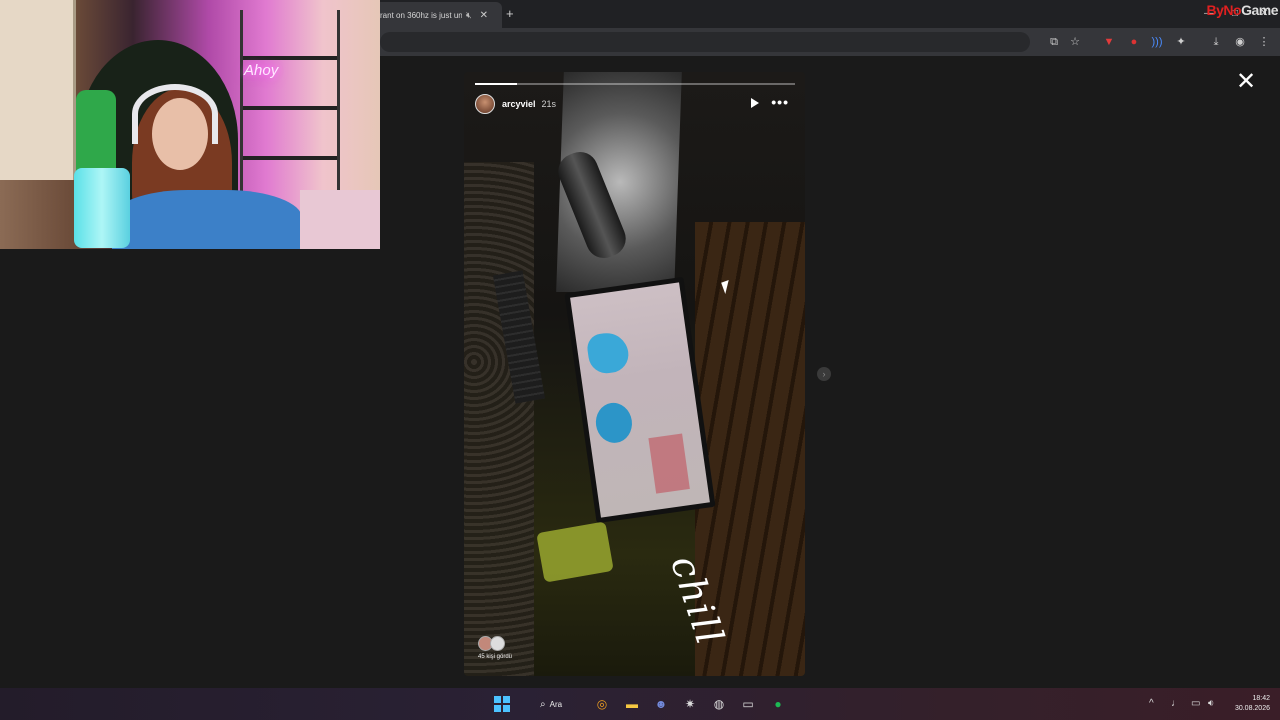 This screenshot has width=1280, height=720. I want to click on next-story-arrow: ›, so click(824, 374).